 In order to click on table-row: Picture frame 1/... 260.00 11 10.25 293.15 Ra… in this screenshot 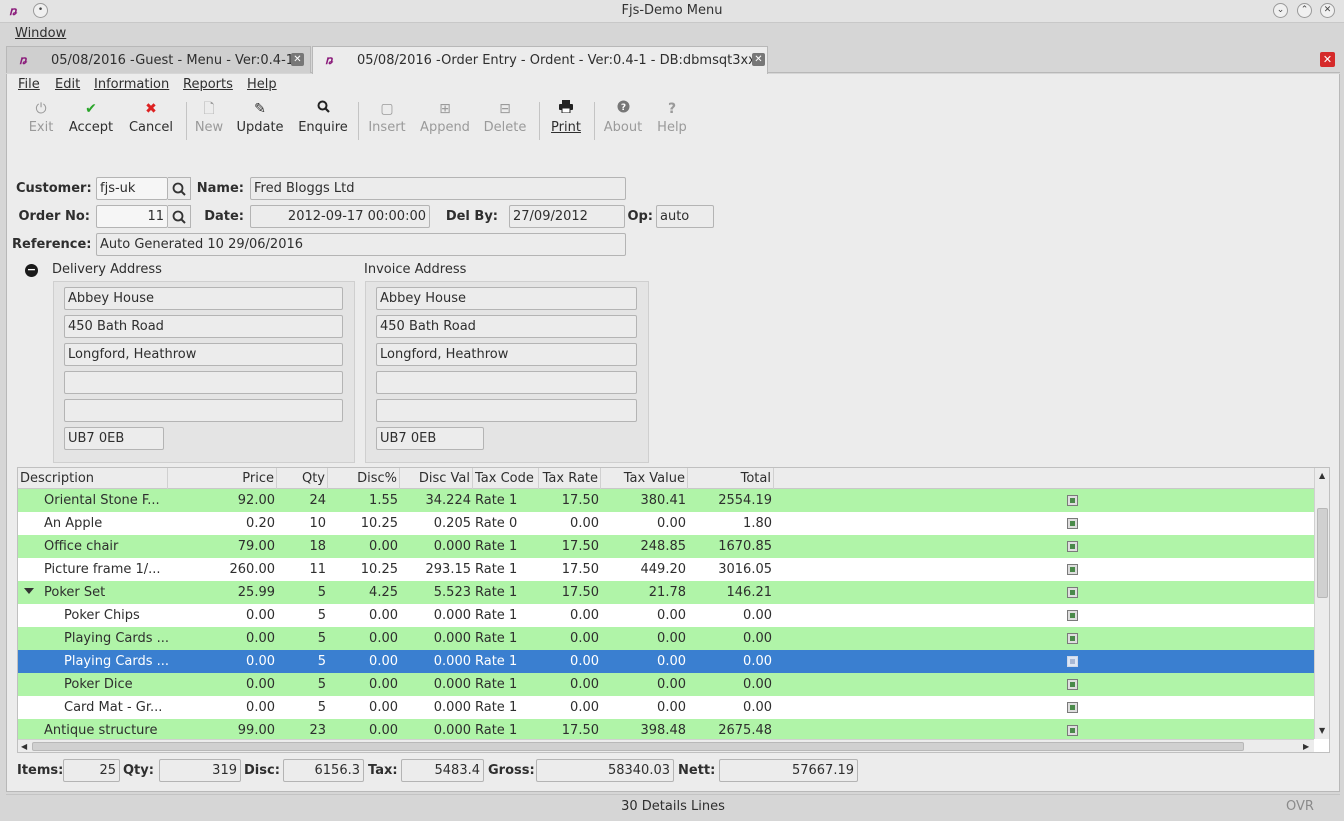, I will do `click(666, 569)`.